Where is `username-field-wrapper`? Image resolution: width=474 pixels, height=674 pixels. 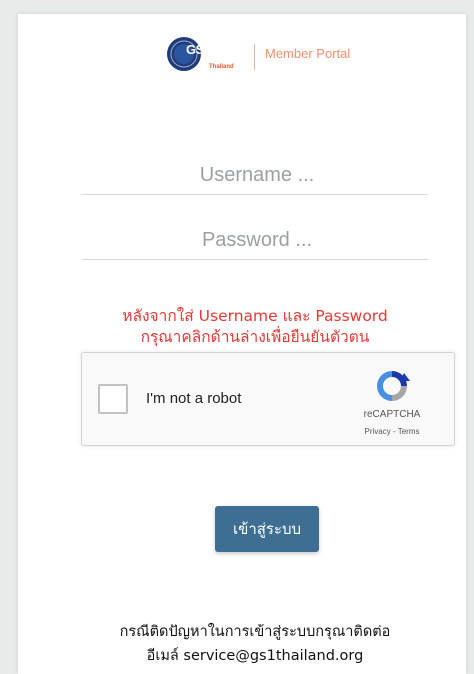 username-field-wrapper is located at coordinates (257, 175).